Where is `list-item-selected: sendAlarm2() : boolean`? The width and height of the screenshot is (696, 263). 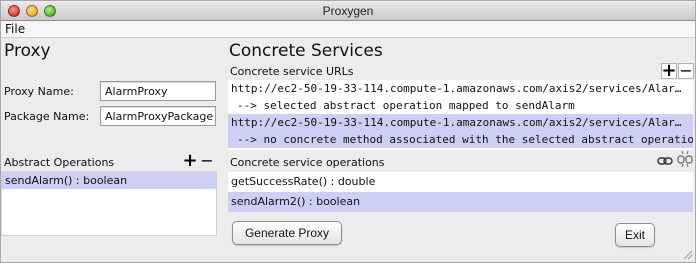
list-item-selected: sendAlarm2() : boolean is located at coordinates (460, 202).